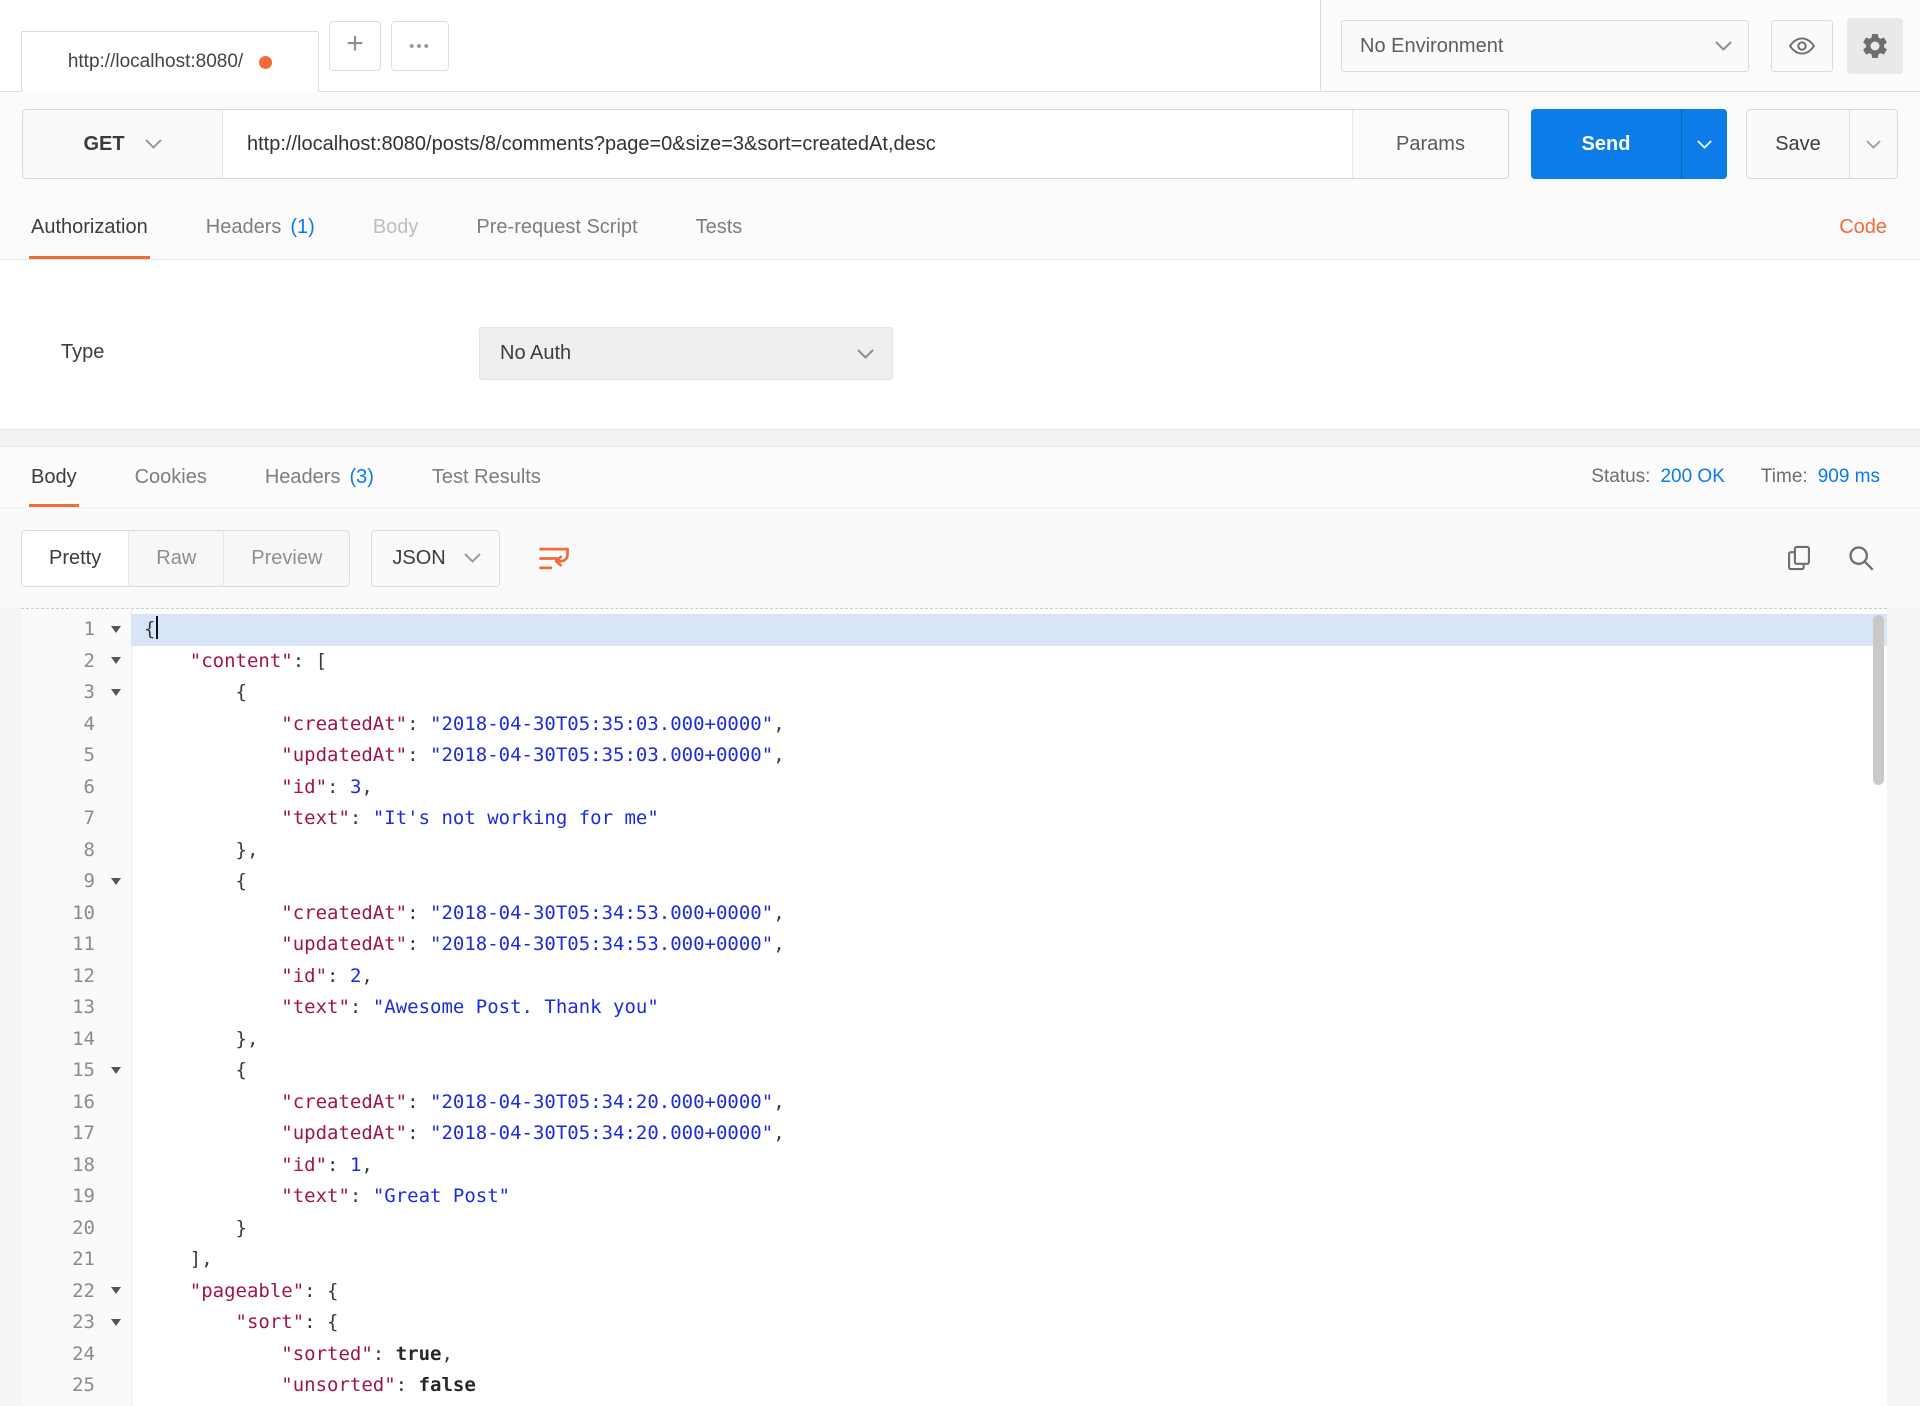  I want to click on line-number: 7, so click(89, 818).